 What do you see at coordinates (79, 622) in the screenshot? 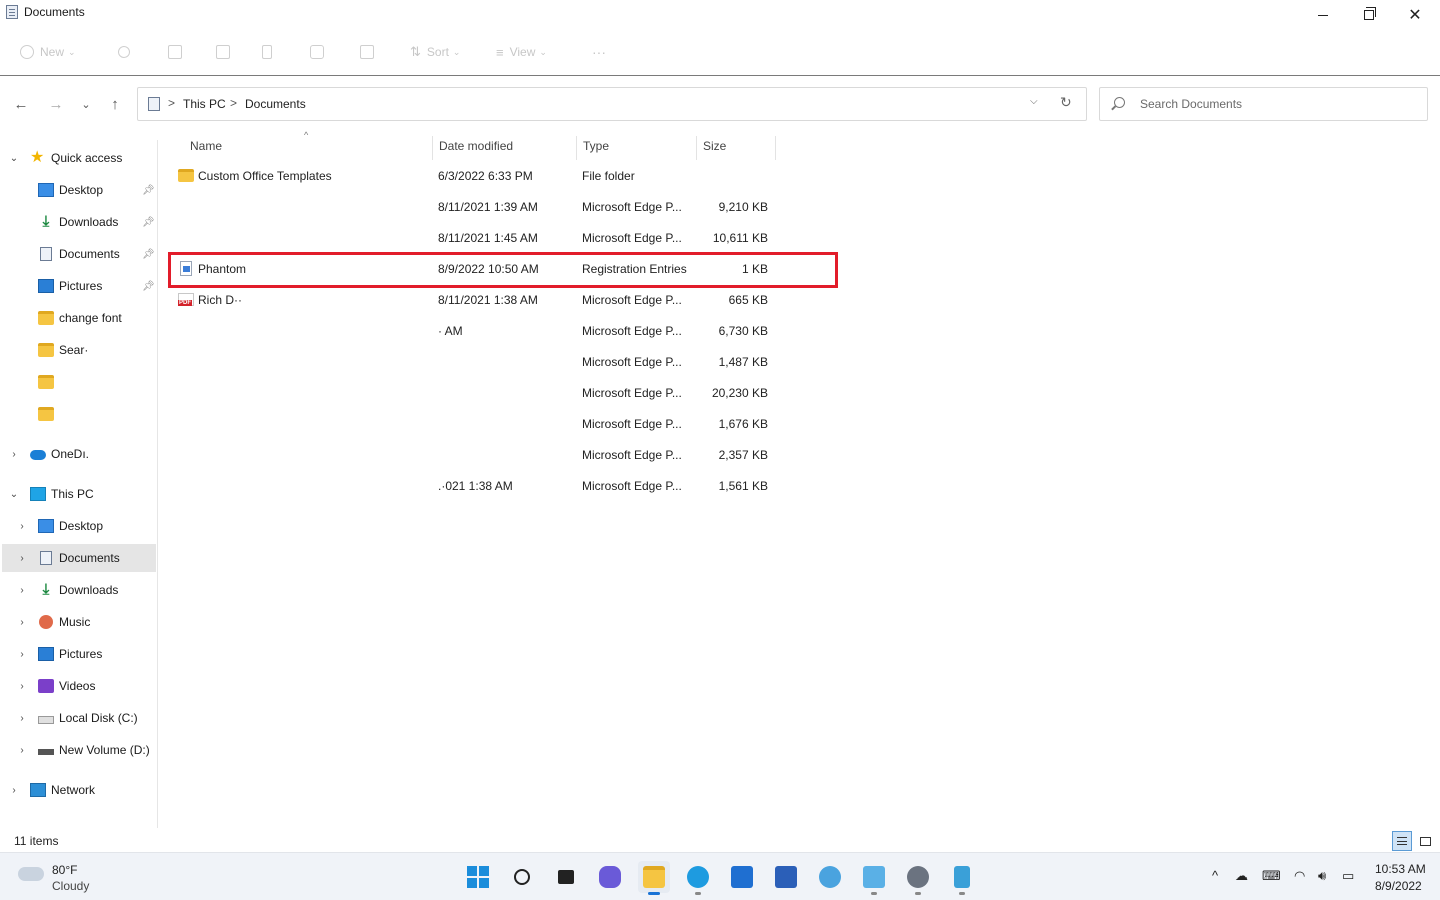
I see `sidebar-item-pc-music: › Music` at bounding box center [79, 622].